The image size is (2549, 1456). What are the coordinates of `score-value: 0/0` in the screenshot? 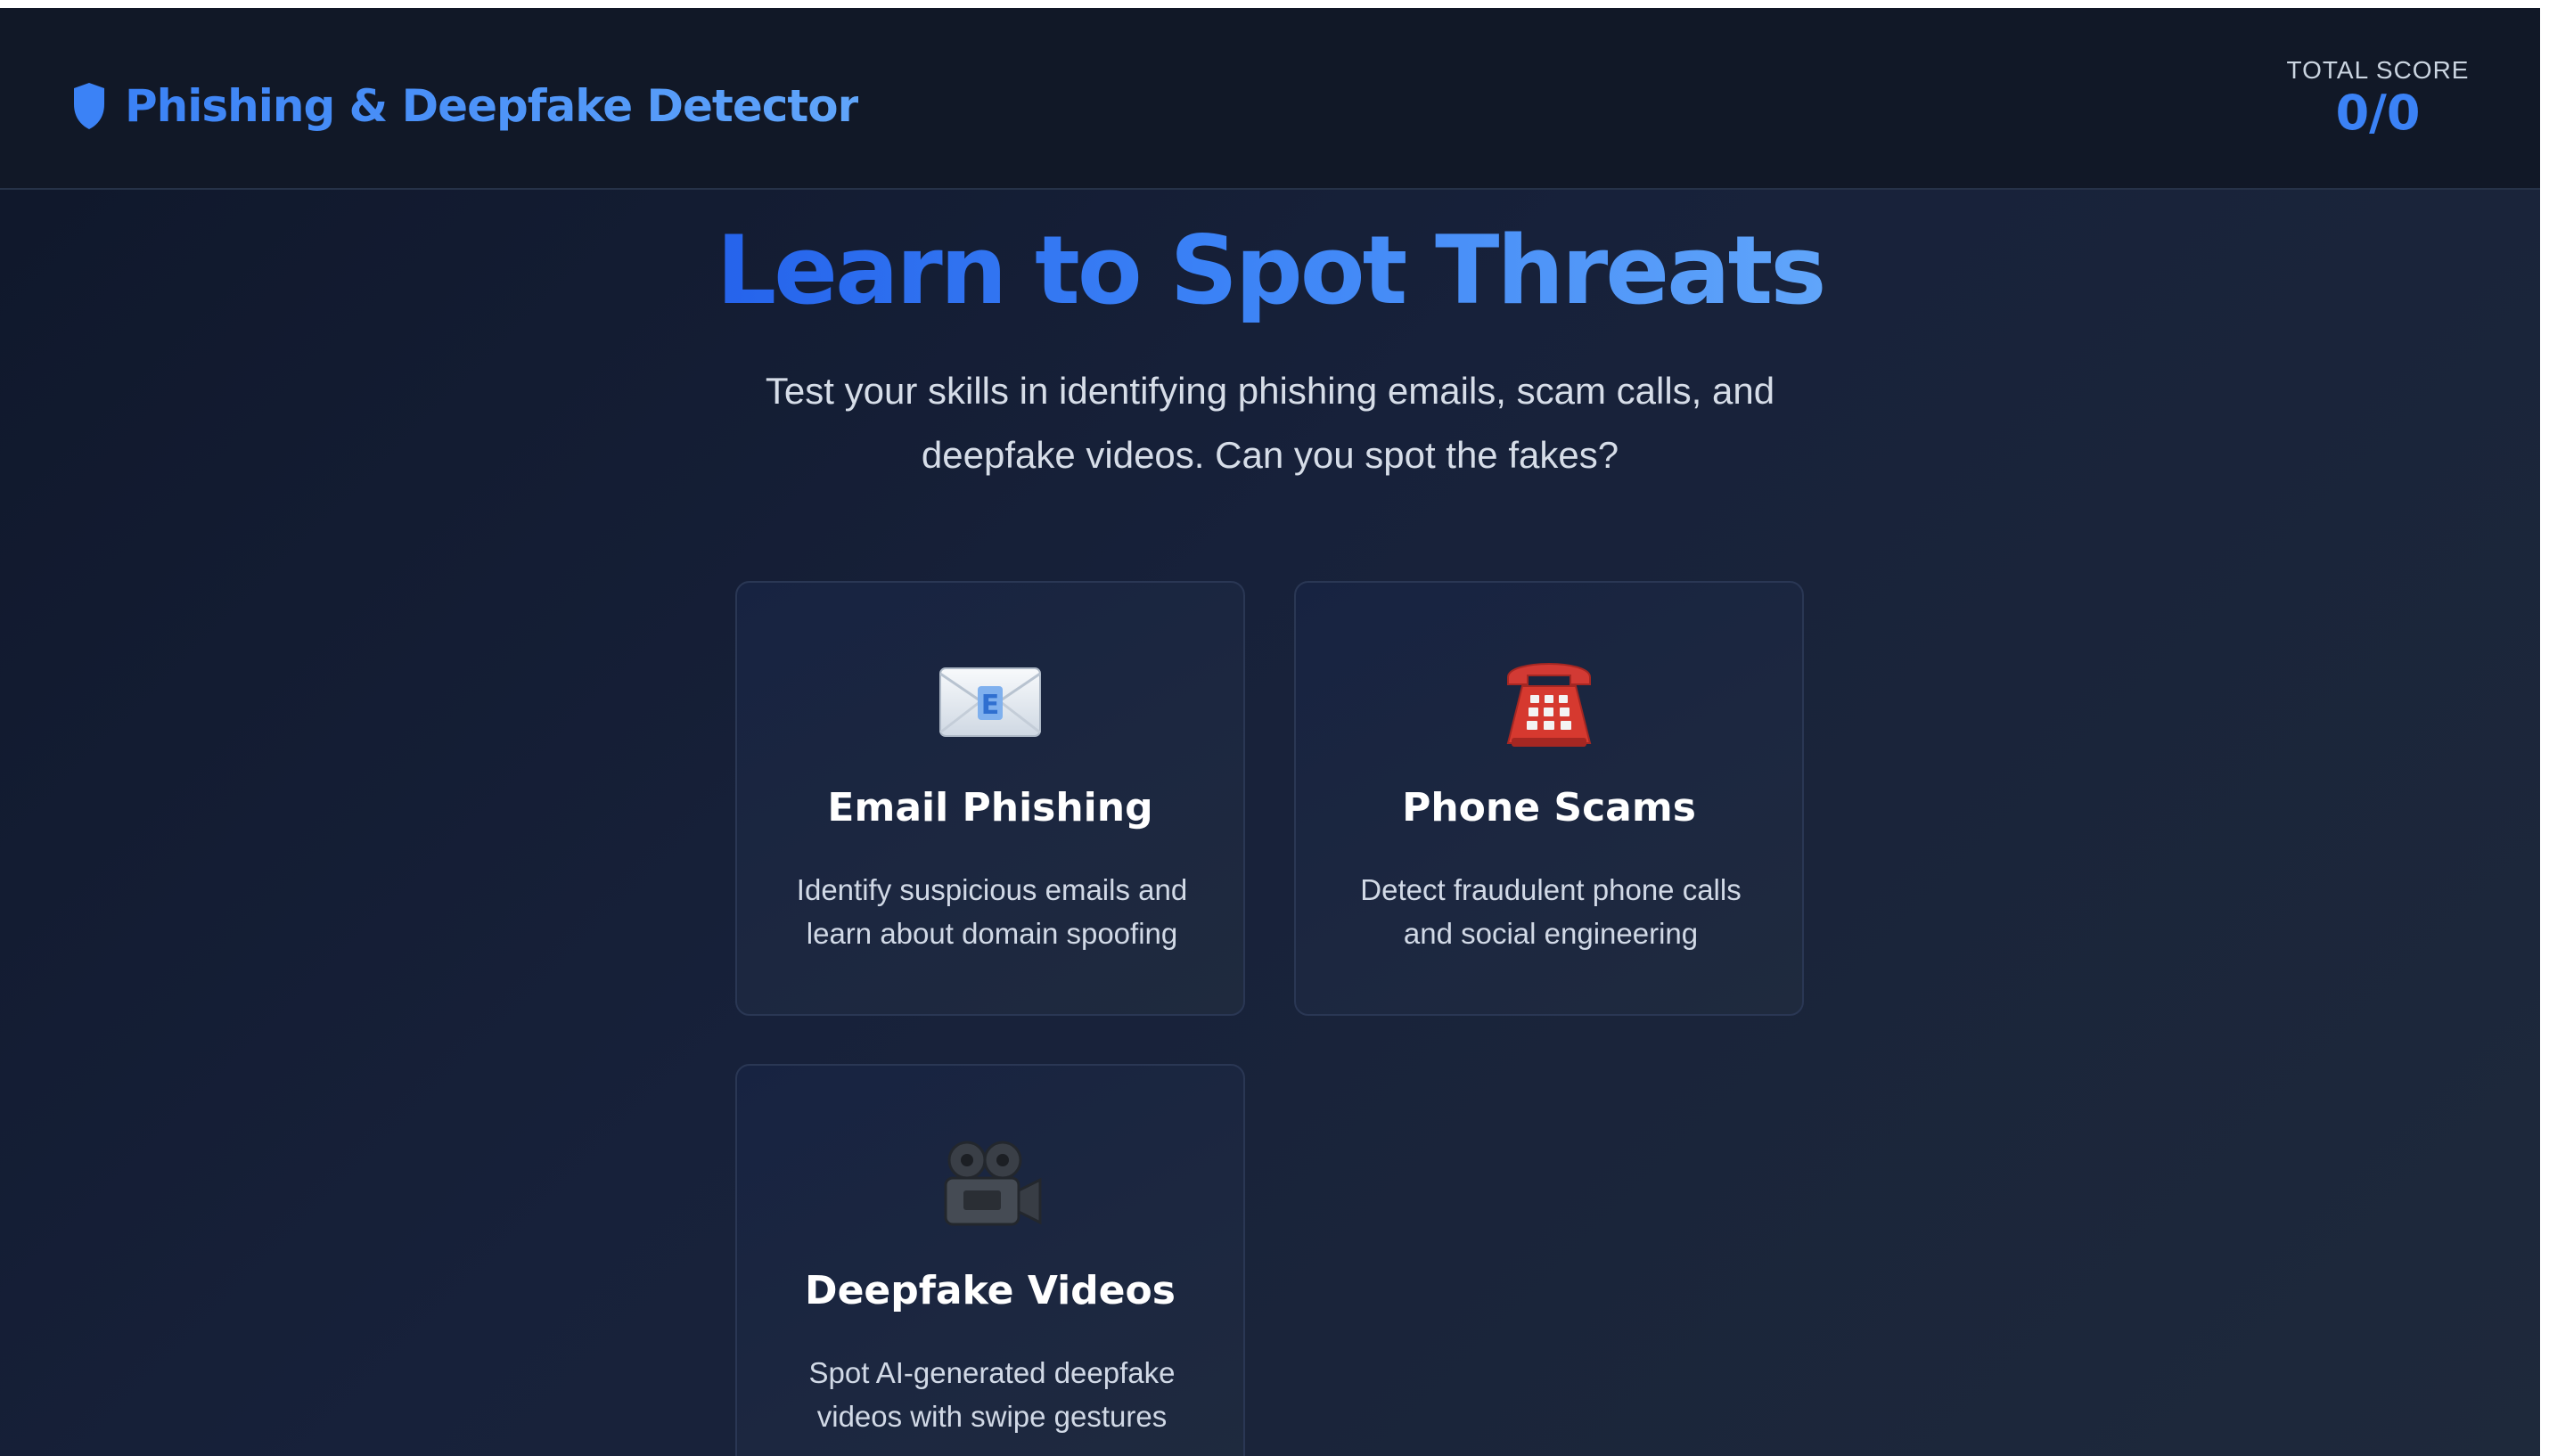 It's located at (2378, 113).